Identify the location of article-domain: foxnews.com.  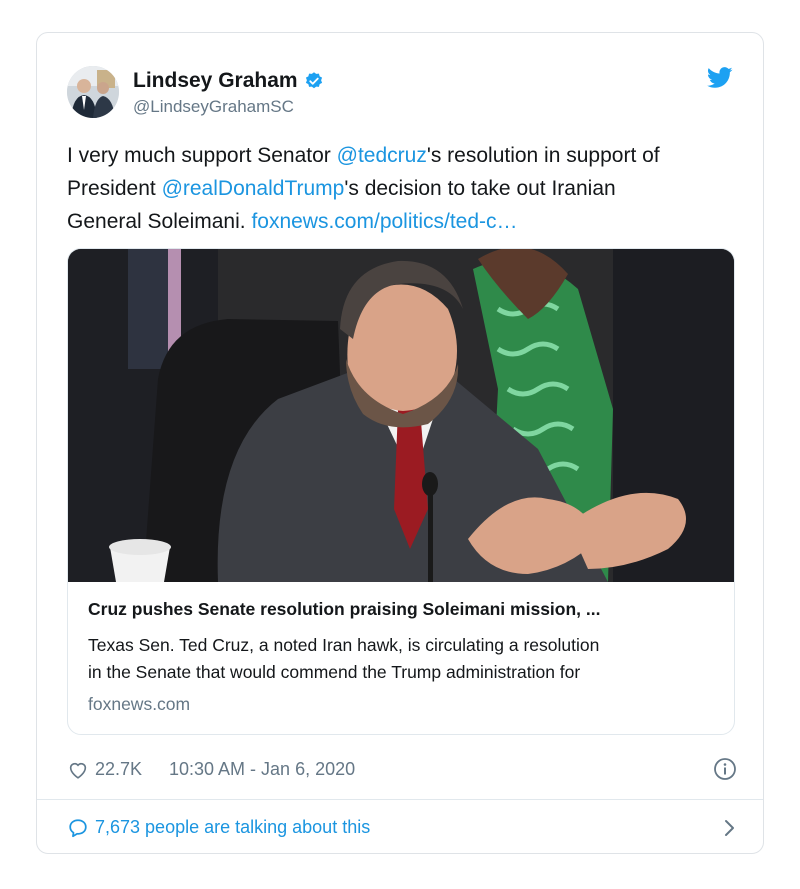
(139, 704).